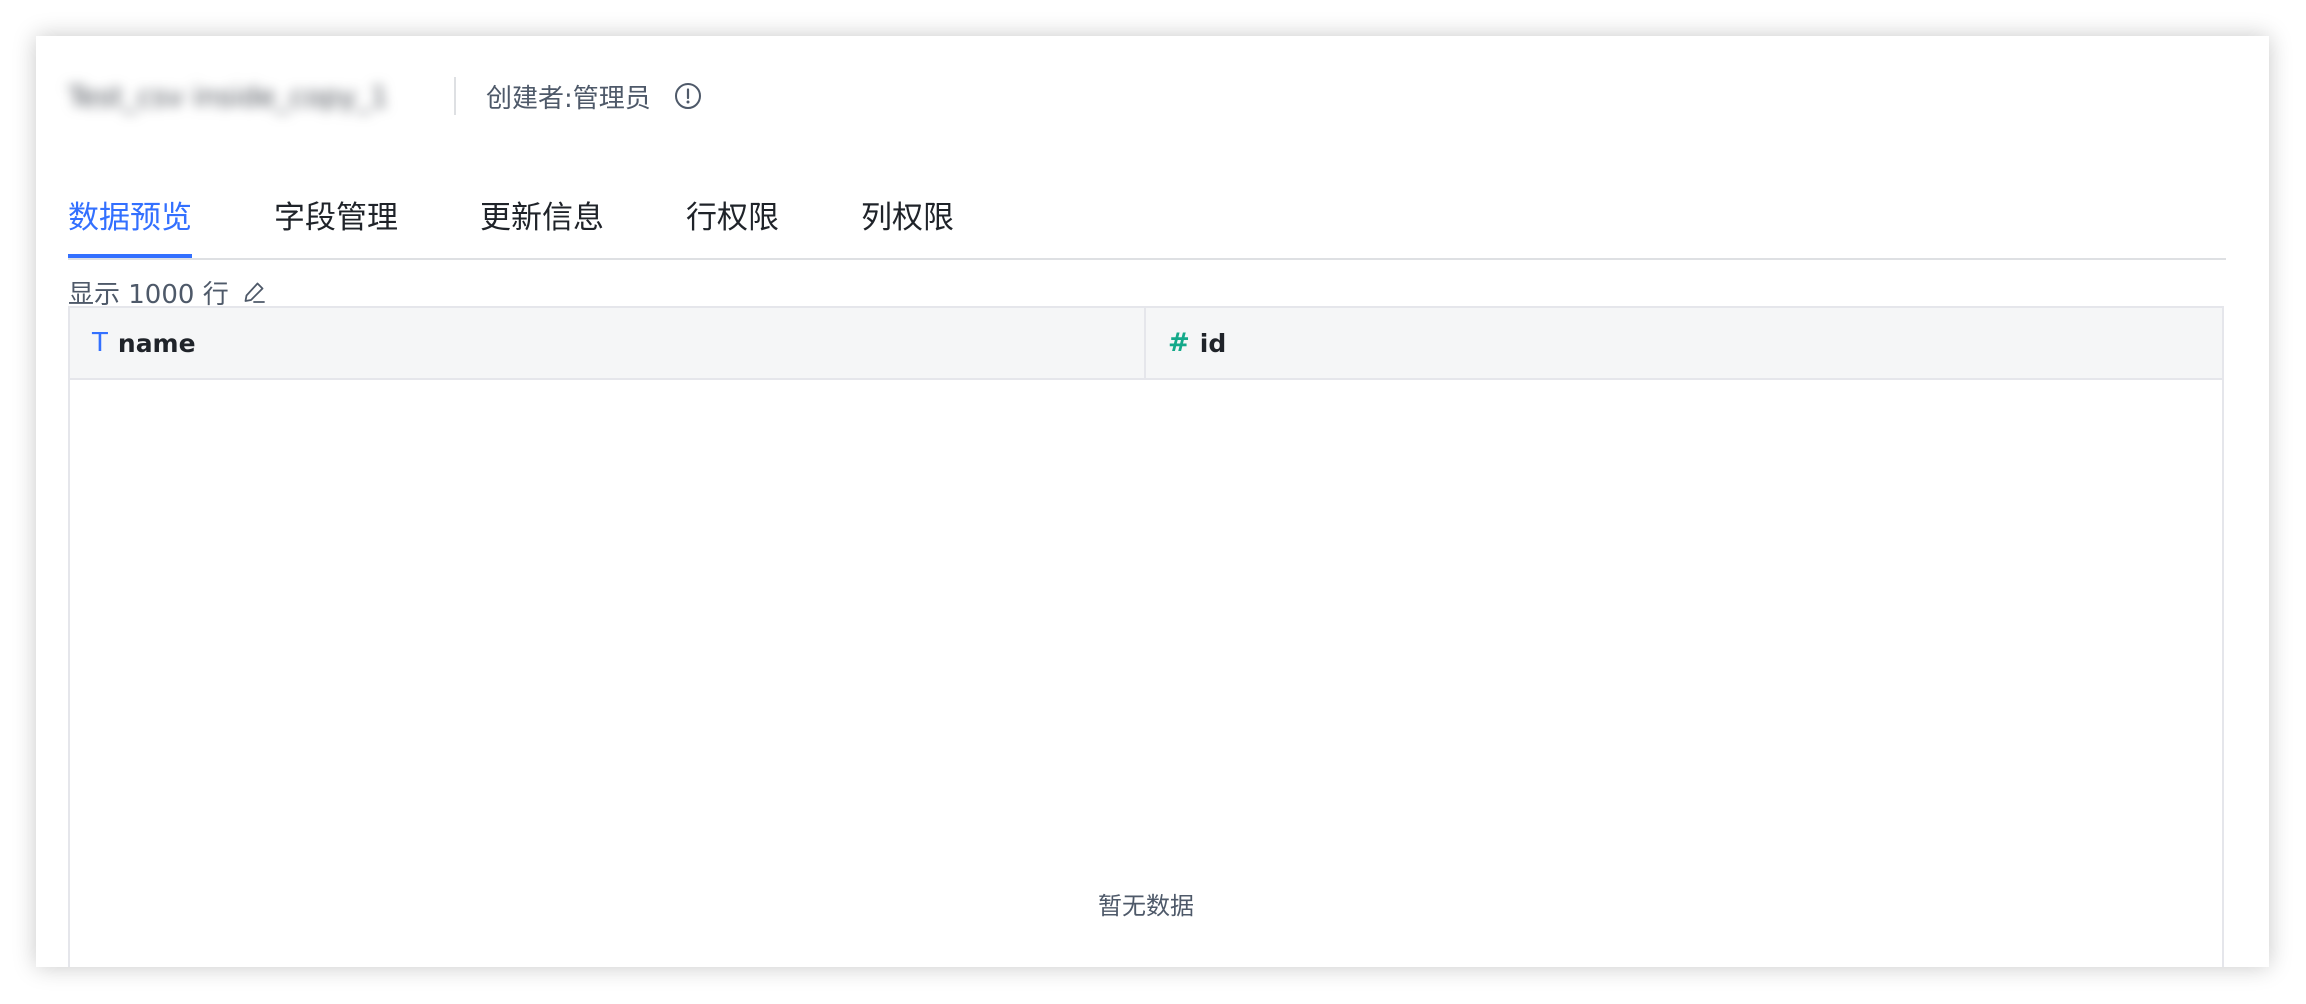 The width and height of the screenshot is (2306, 1004). Describe the element at coordinates (1179, 343) in the screenshot. I see `number-type-icon: #` at that location.